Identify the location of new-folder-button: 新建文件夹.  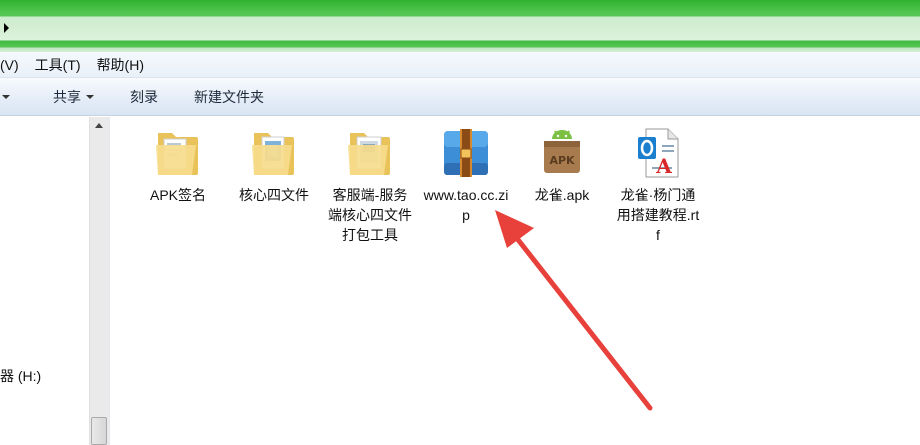
(229, 97).